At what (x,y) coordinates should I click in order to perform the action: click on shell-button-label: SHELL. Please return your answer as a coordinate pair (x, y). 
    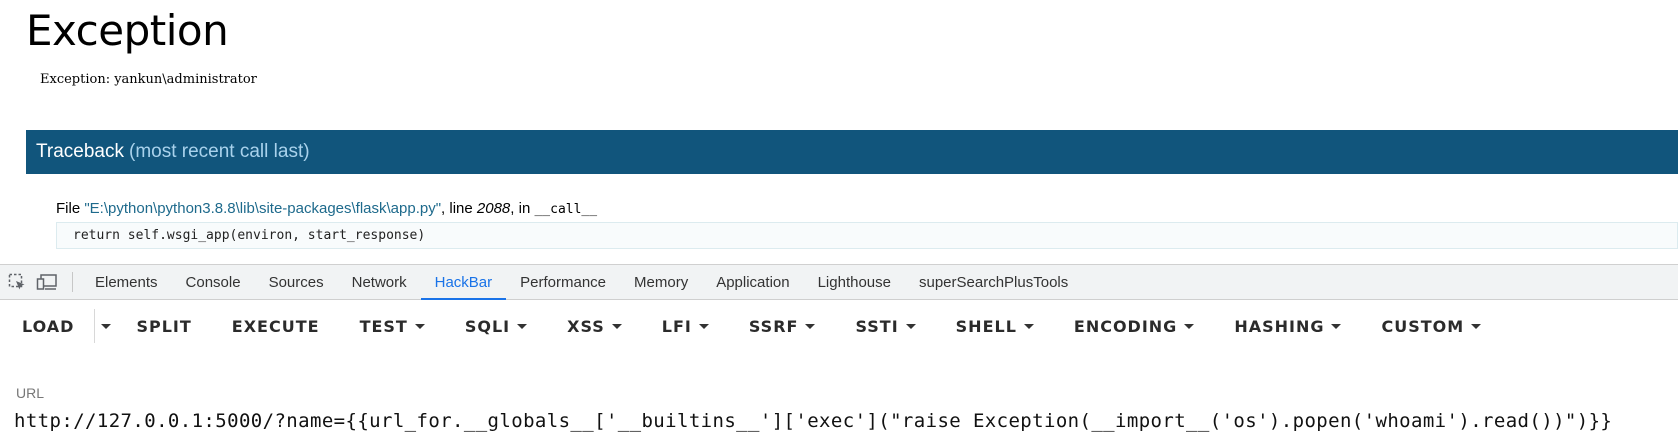
    Looking at the image, I should click on (986, 326).